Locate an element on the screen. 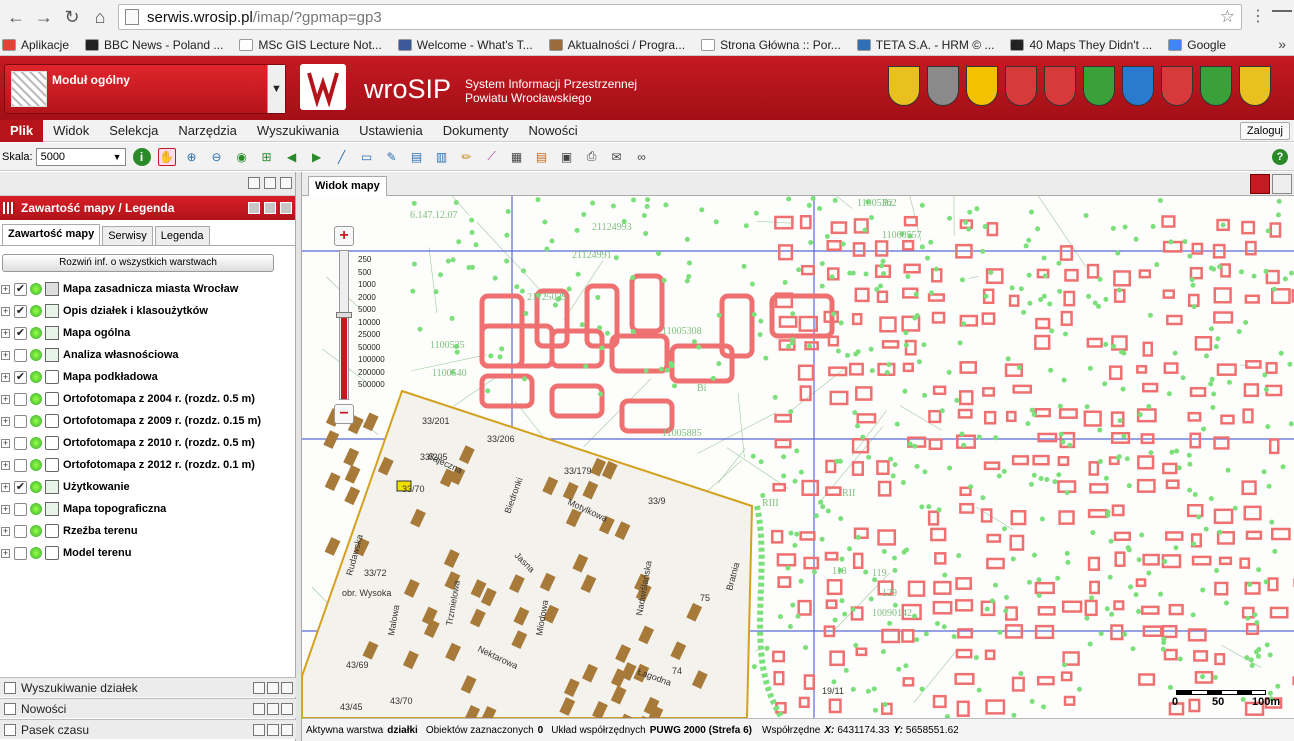 This screenshot has height=741, width=1294. window-control-icon is located at coordinates (1282, 17).